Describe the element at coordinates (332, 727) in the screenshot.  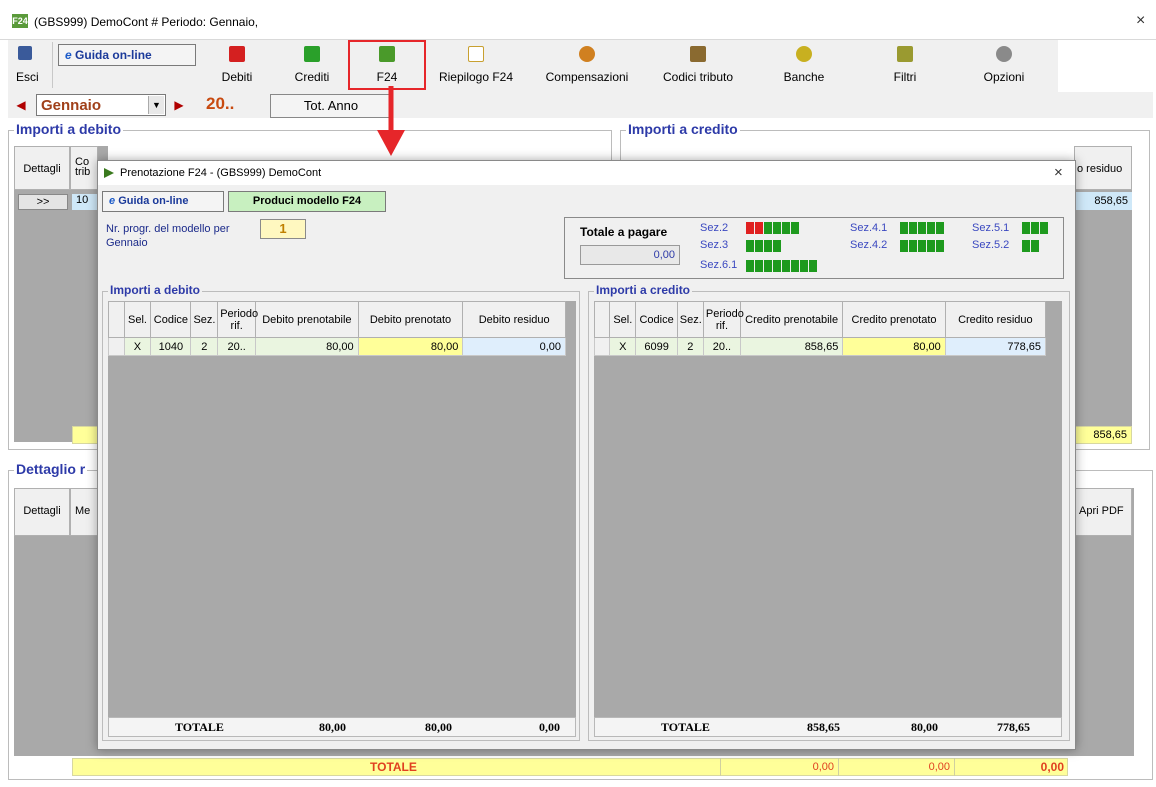
I see `debito-total-prenotabile: 80,00` at that location.